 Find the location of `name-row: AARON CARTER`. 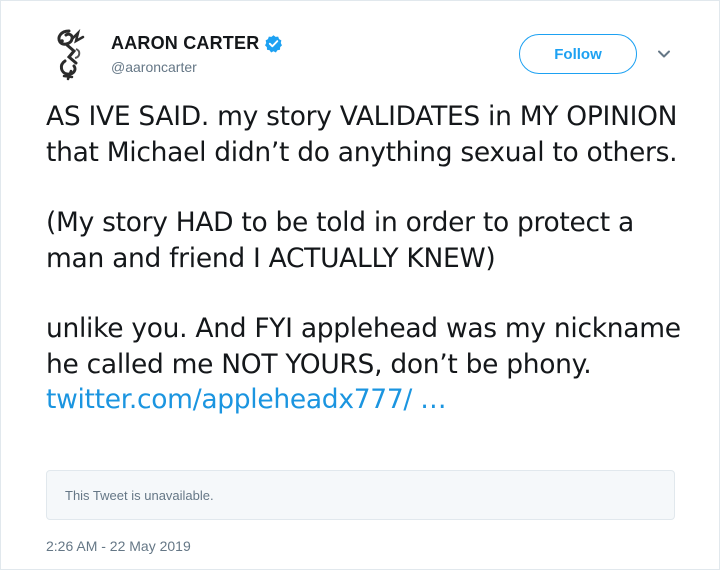

name-row: AARON CARTER is located at coordinates (197, 43).